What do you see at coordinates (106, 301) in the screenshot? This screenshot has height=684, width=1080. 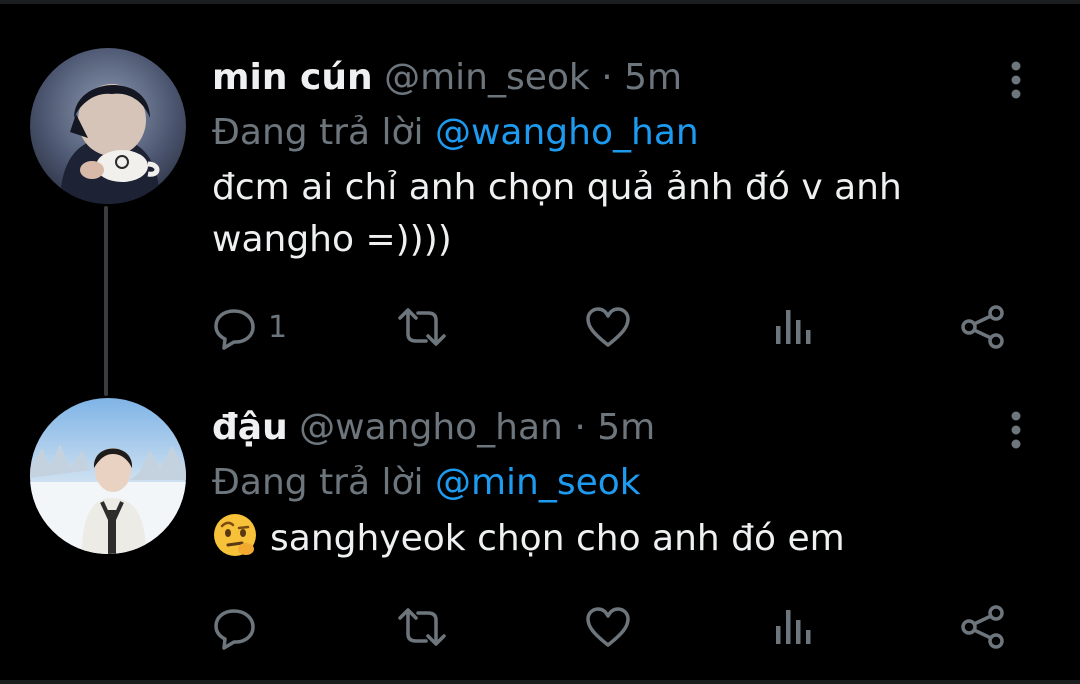 I see `thread-connector-line` at bounding box center [106, 301].